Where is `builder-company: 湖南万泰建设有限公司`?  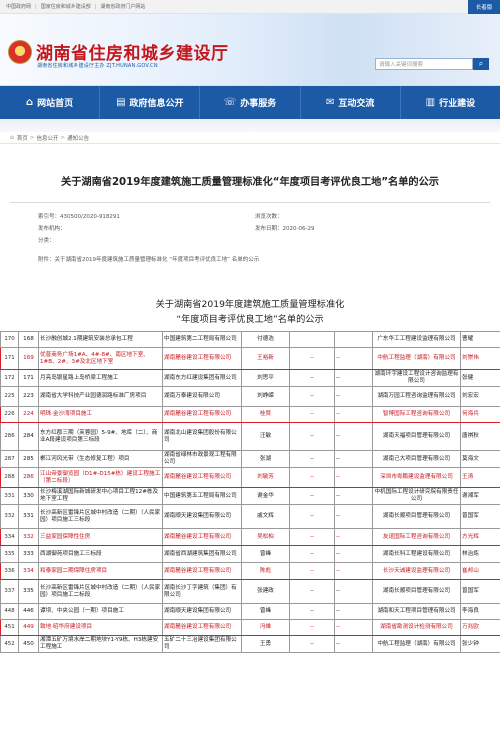
builder-company: 湖南万泰建设有限公司 is located at coordinates (202, 396).